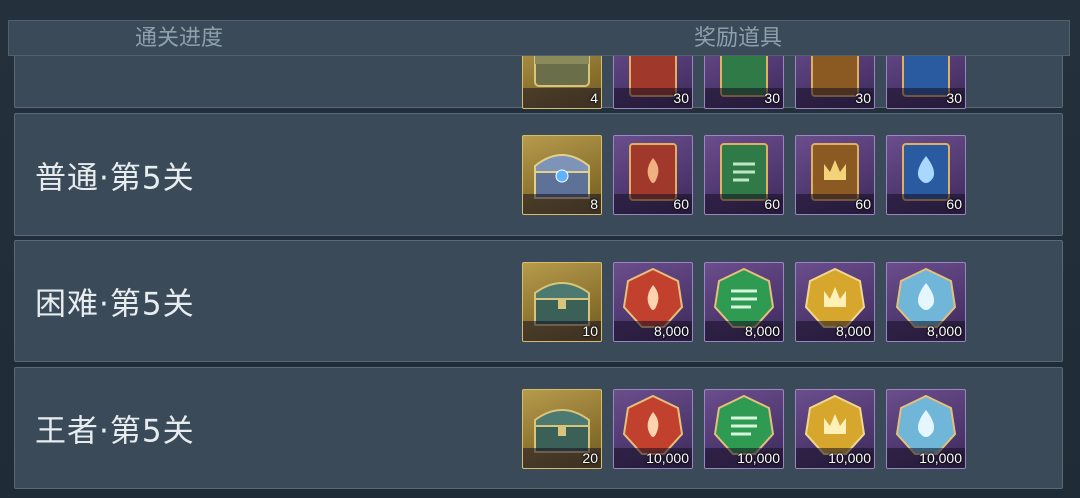 The height and width of the screenshot is (498, 1080). Describe the element at coordinates (926, 302) in the screenshot. I see `blue-water-gem-icon: 8,000` at that location.